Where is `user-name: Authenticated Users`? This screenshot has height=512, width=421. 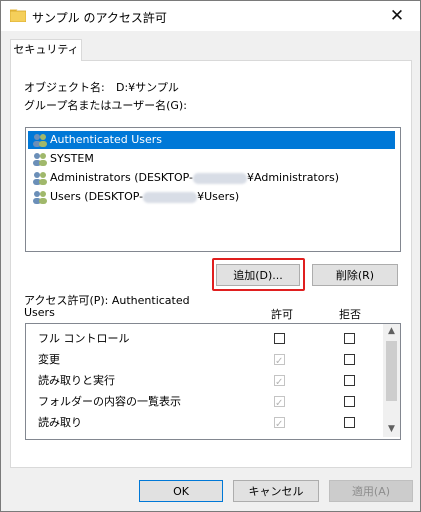 user-name: Authenticated Users is located at coordinates (106, 139).